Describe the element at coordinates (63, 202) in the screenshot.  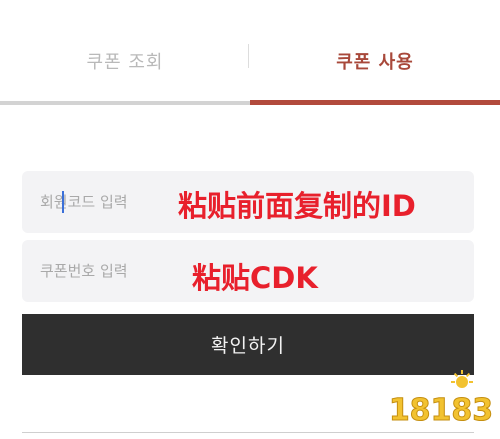
I see `text-caret` at that location.